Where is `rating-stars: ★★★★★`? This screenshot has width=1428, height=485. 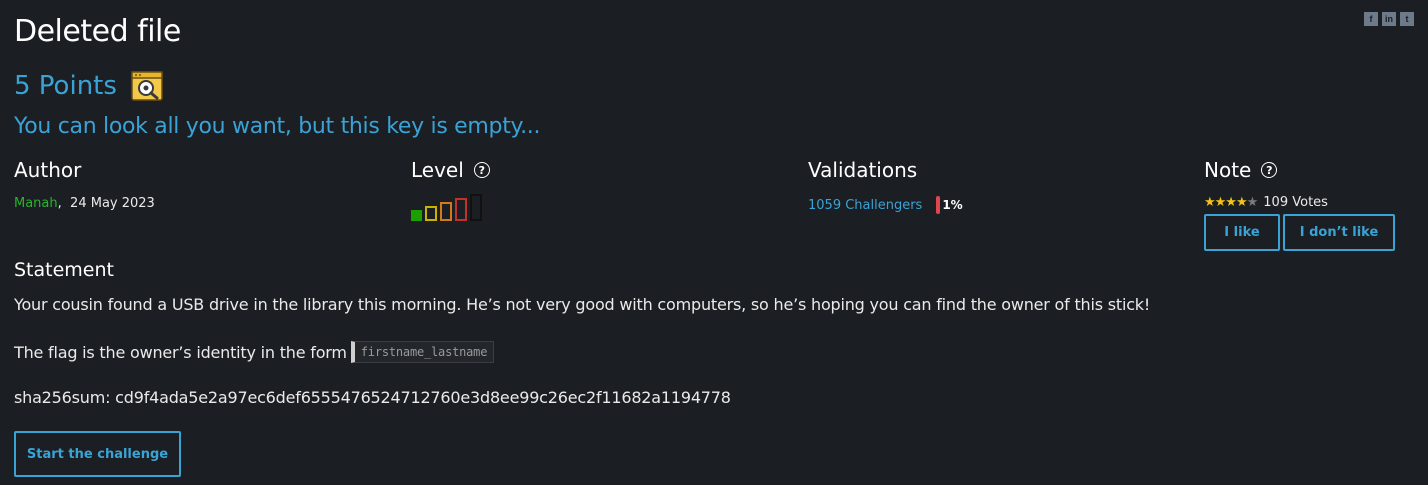 rating-stars: ★★★★★ is located at coordinates (1231, 202).